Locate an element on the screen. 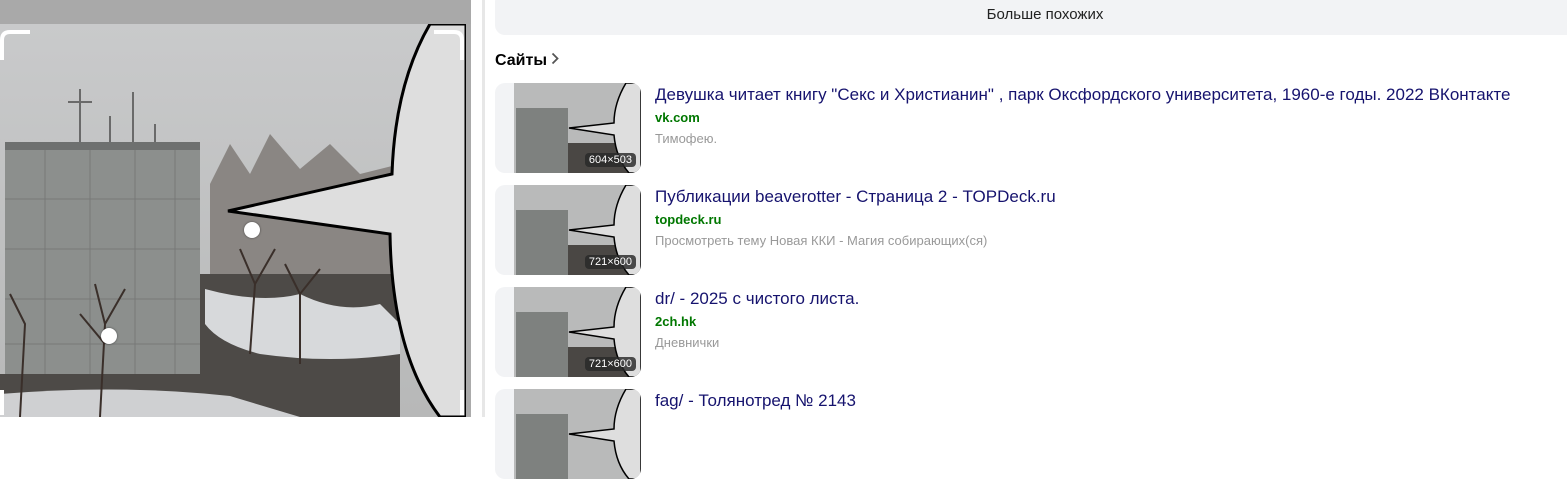  more-similar-button: Больше похожих is located at coordinates (1031, 17).